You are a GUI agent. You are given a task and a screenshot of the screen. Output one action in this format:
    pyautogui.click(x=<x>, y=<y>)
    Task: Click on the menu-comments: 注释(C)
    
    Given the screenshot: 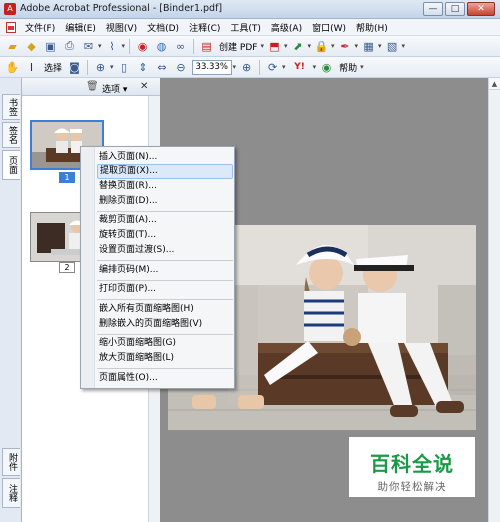 What is the action you would take?
    pyautogui.click(x=204, y=27)
    